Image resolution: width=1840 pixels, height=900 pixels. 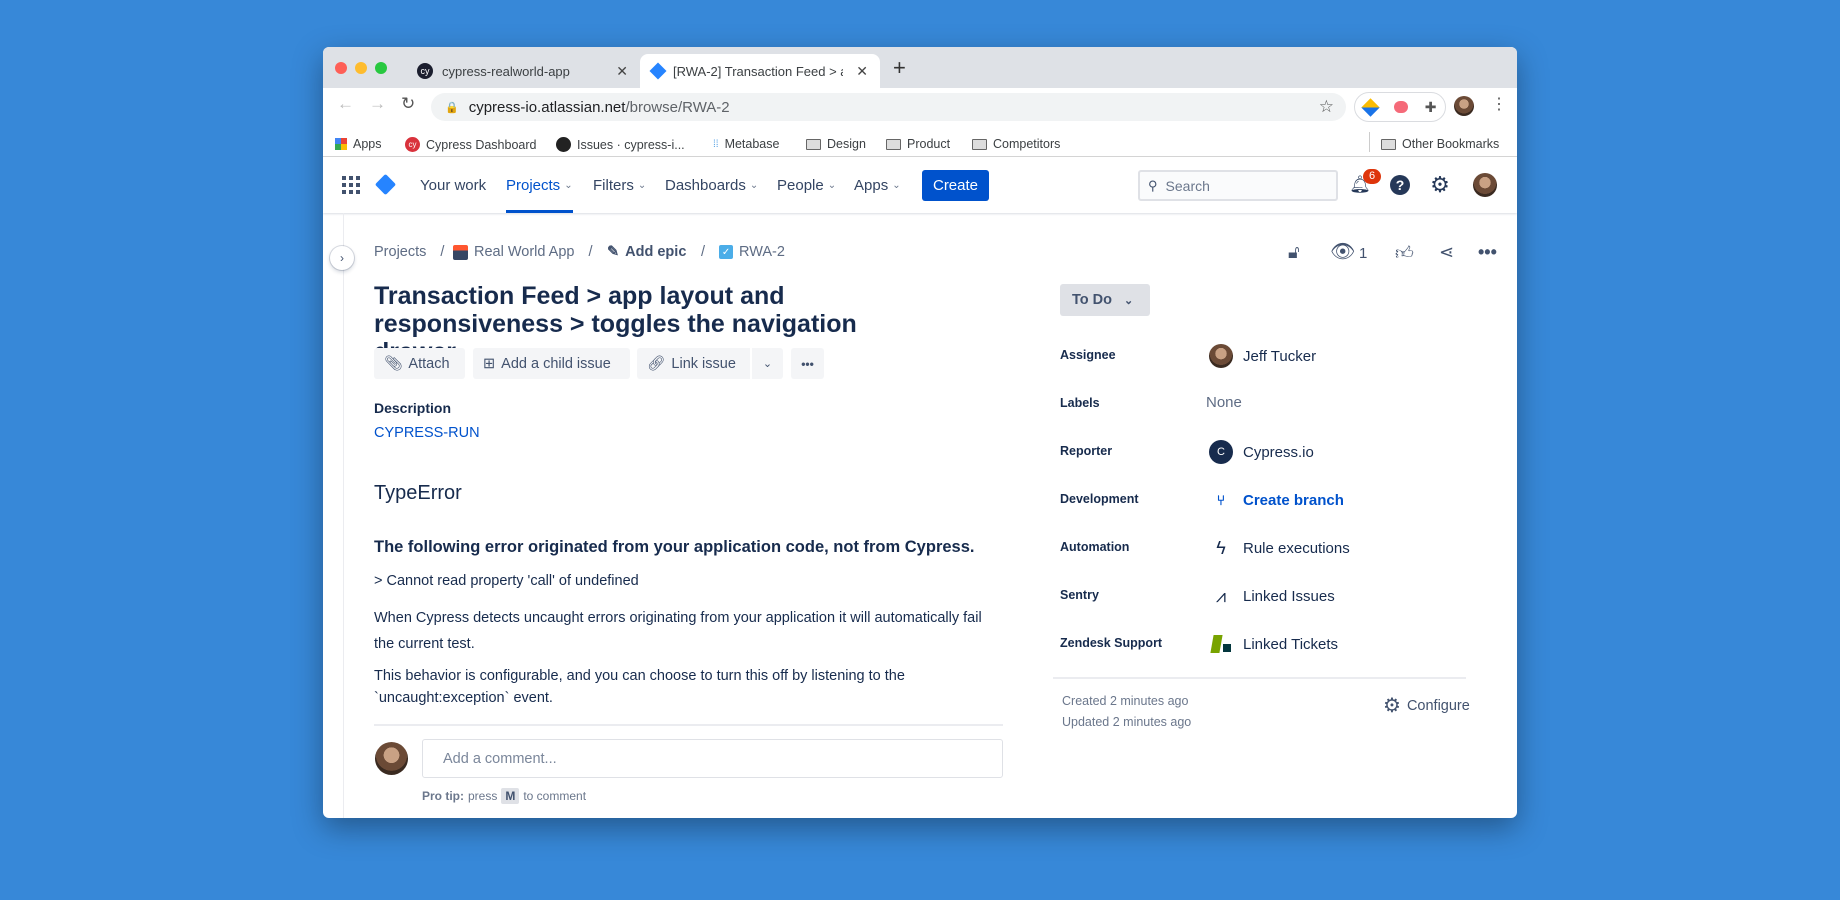 What do you see at coordinates (646, 252) in the screenshot?
I see `add-epic-button: ✎ Add epic` at bounding box center [646, 252].